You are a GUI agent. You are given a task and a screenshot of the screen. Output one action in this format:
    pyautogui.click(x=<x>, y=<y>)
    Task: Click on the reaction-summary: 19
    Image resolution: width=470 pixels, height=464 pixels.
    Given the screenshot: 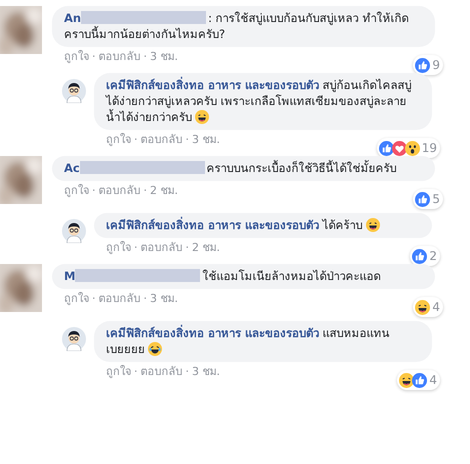 What is the action you would take?
    pyautogui.click(x=408, y=148)
    